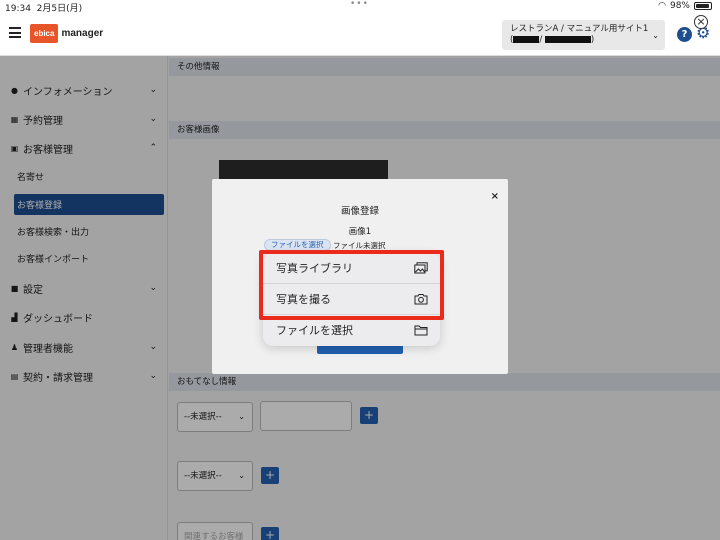  I want to click on image-label: 画像1, so click(360, 232).